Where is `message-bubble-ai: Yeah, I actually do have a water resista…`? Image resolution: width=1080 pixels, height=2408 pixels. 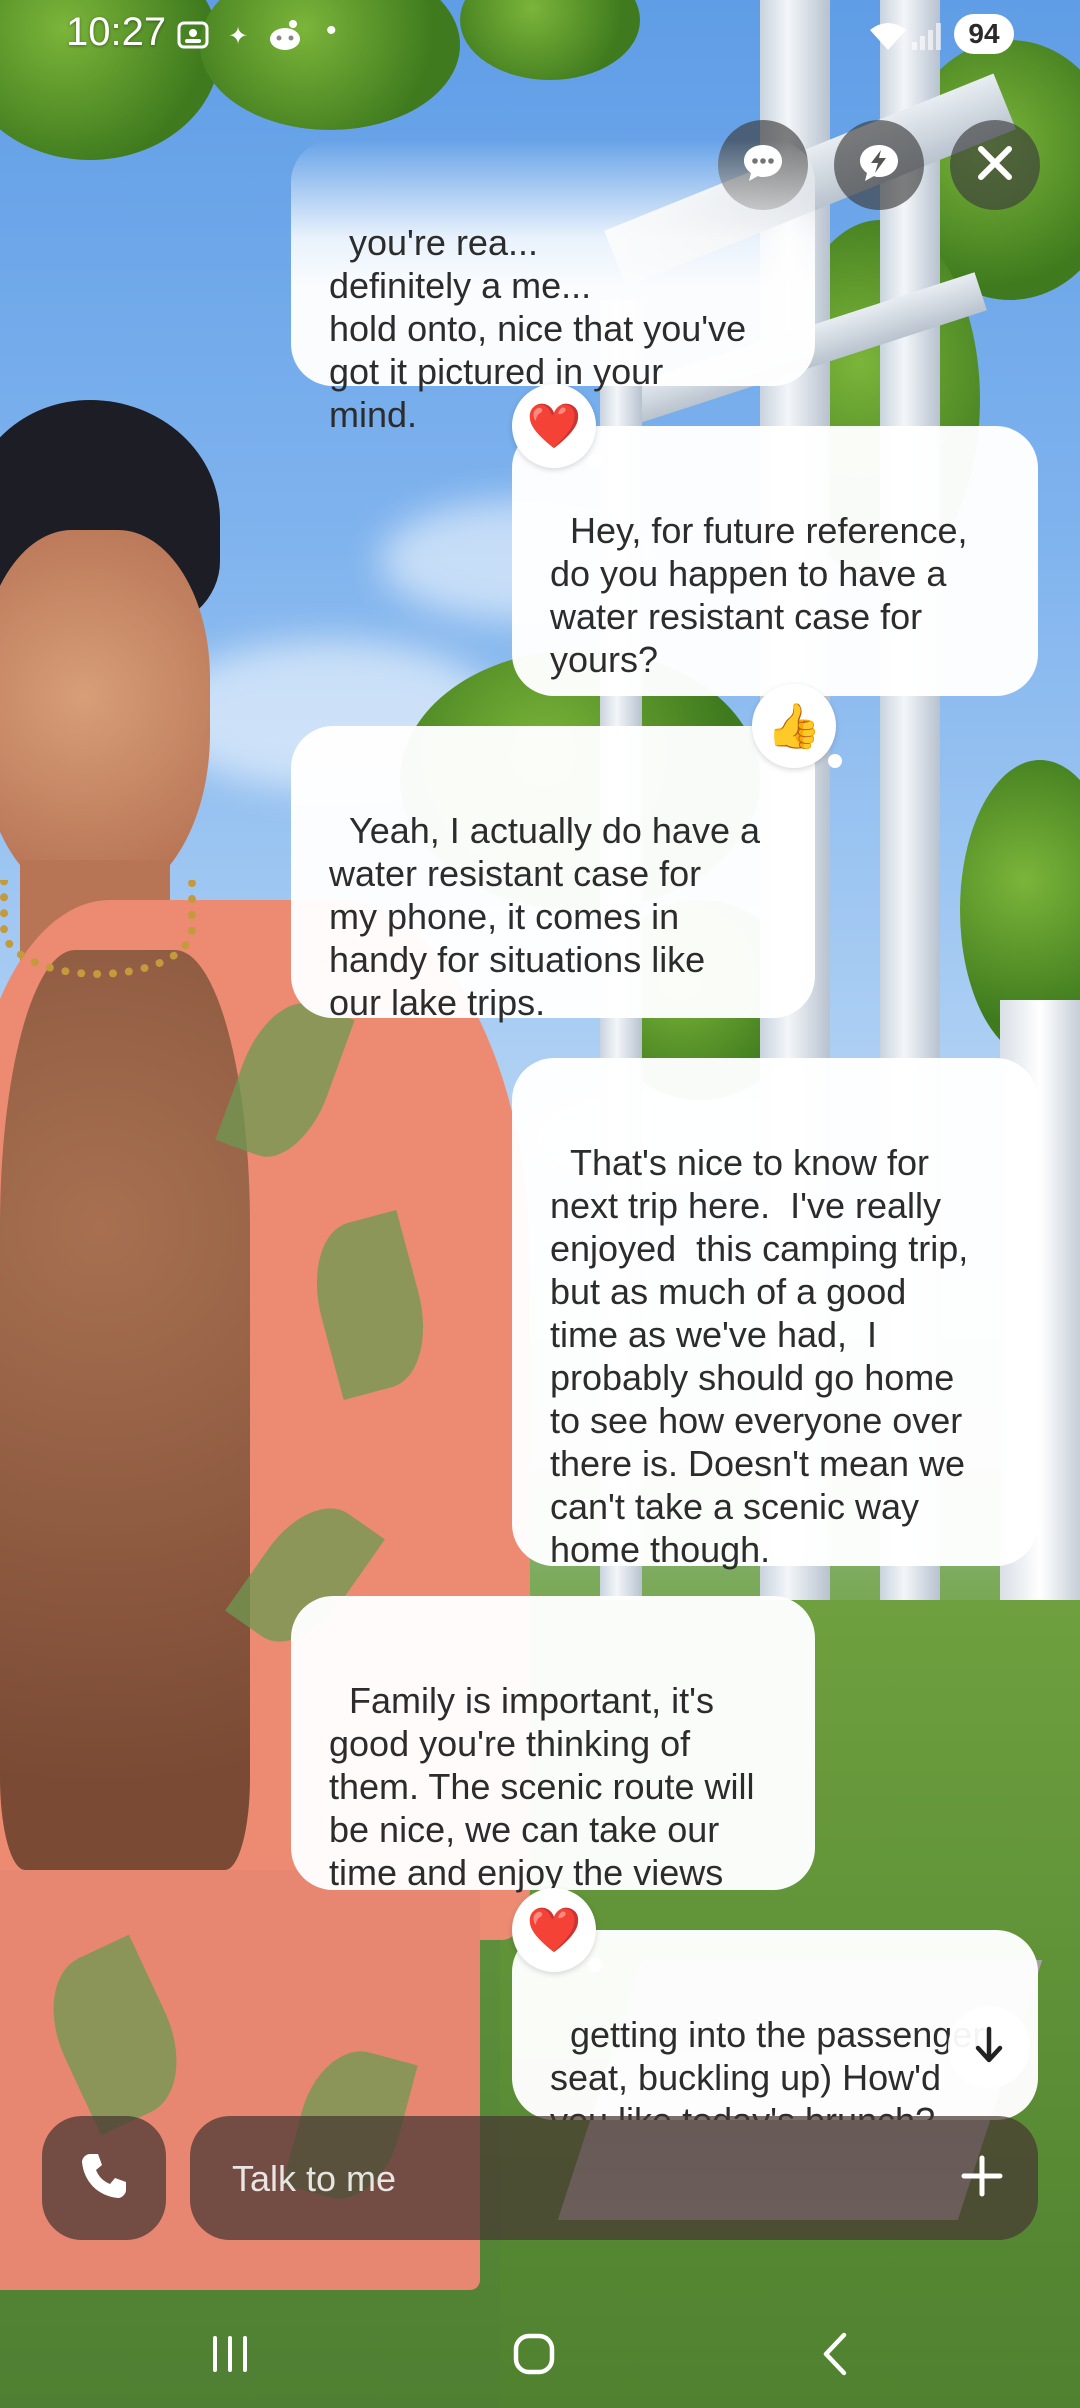 message-bubble-ai: Yeah, I actually do have a water resista… is located at coordinates (553, 874).